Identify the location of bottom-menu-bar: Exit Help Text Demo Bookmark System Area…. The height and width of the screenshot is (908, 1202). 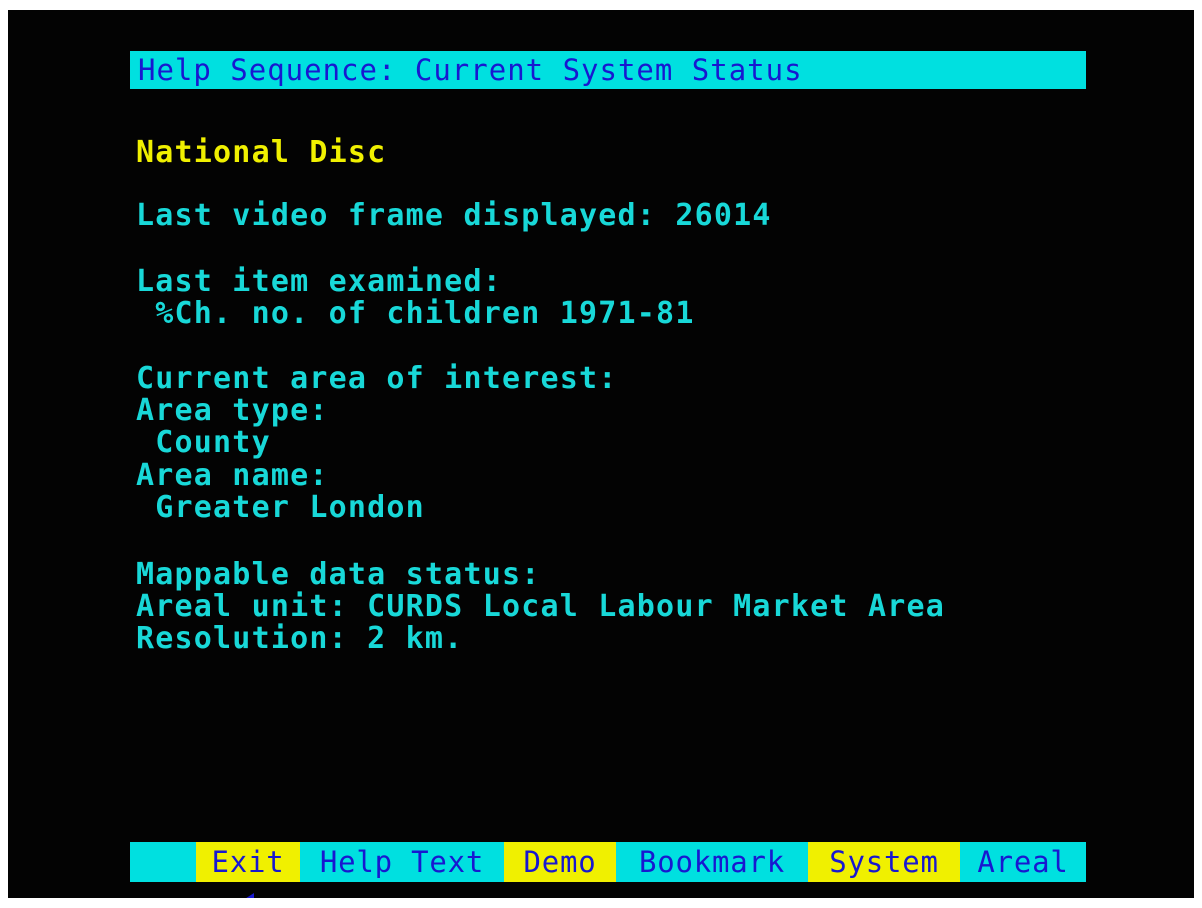
(608, 870).